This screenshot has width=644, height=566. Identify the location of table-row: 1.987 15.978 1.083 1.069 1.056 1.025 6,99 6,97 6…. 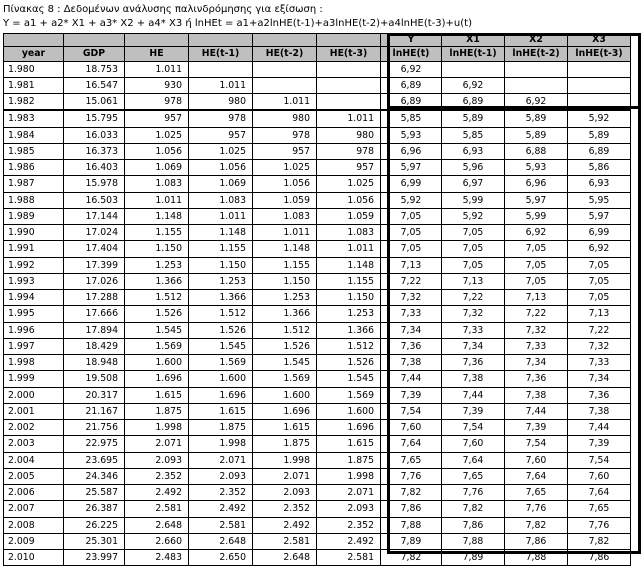
(317, 184).